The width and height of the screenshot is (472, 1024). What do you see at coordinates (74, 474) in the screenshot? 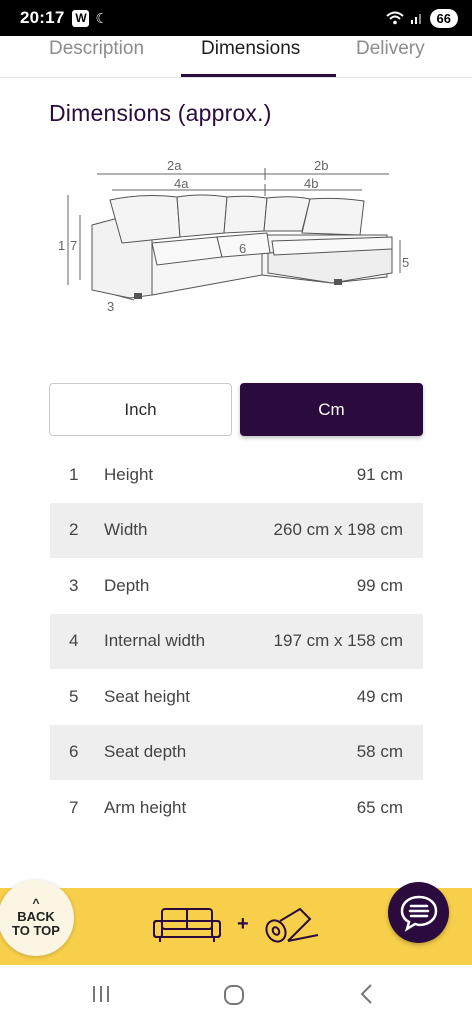
I see `row-number: 1` at bounding box center [74, 474].